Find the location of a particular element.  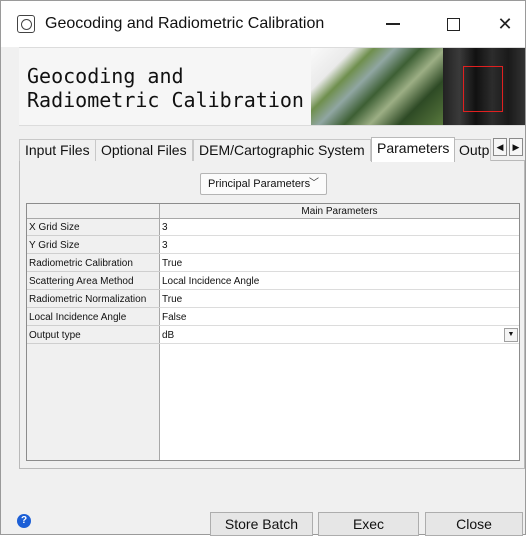

tab-input-files: Input Files is located at coordinates (57, 150).